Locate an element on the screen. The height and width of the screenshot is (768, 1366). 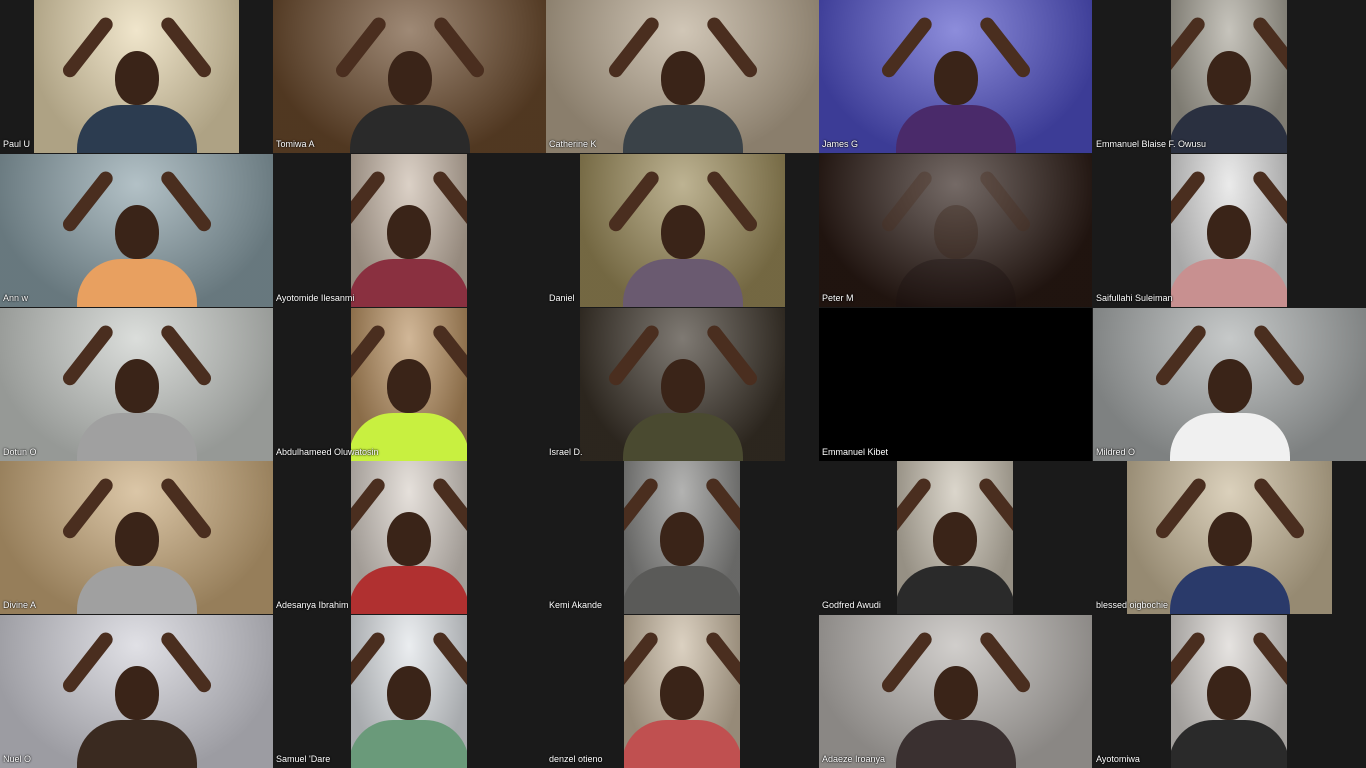
participant-tile: Samuel 'Dare is located at coordinates (409, 691).